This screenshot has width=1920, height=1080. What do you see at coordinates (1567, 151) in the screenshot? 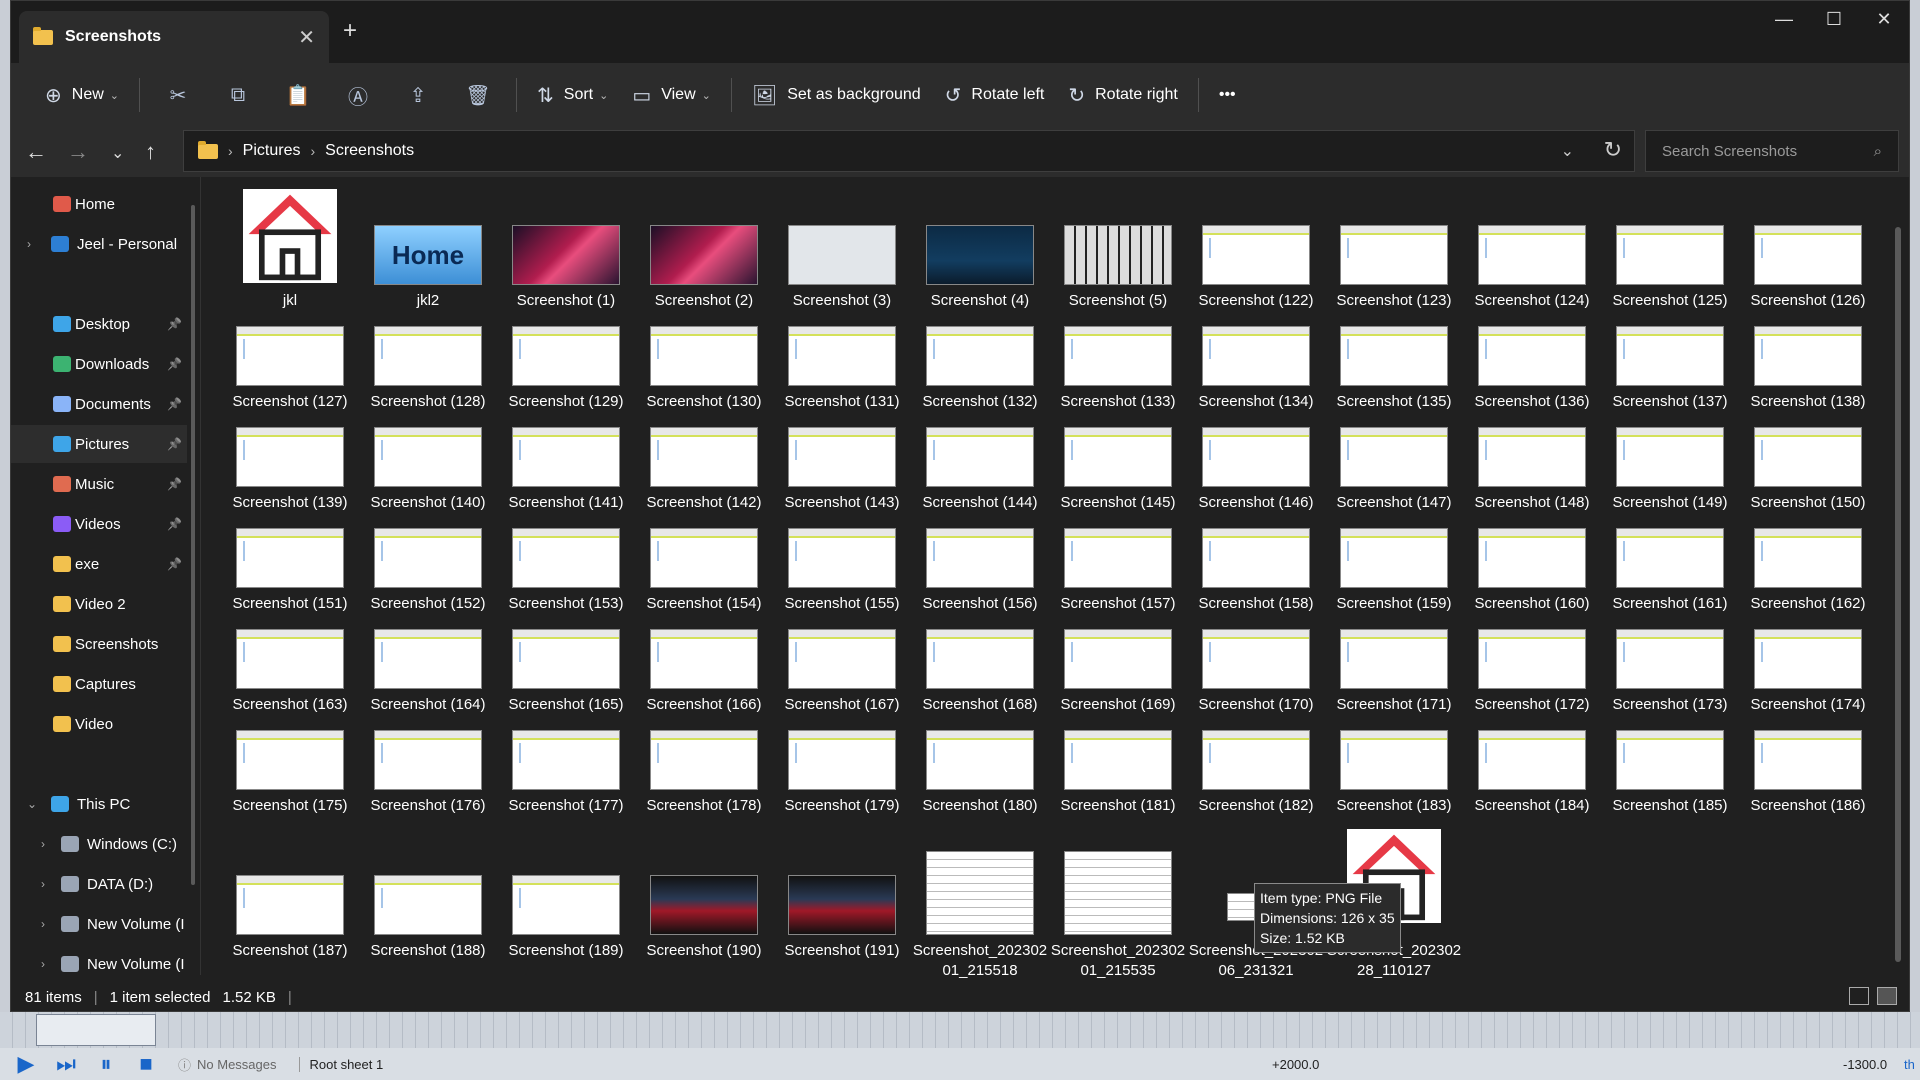
I see `address-dropdown-icon: ⌄` at bounding box center [1567, 151].